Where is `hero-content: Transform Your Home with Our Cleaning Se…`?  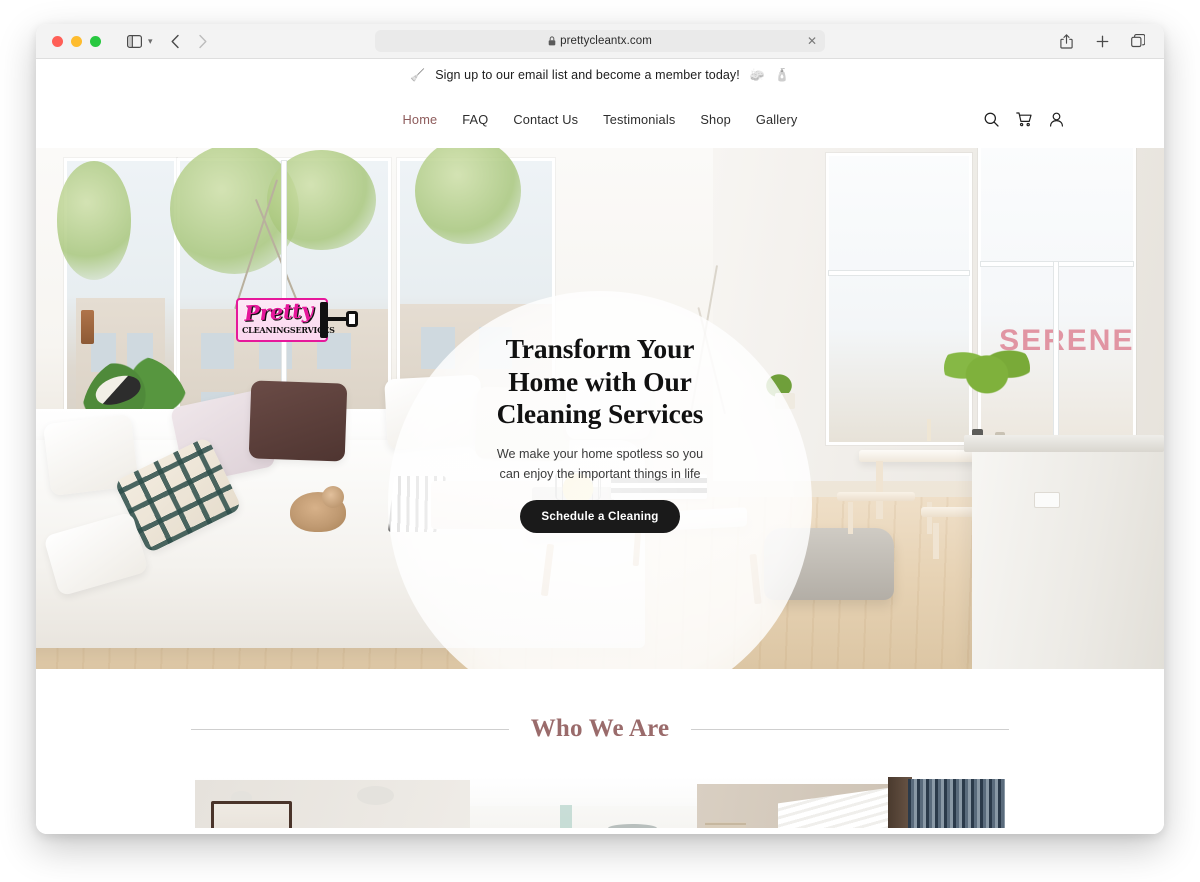
hero-content: Transform Your Home with Our Cleaning Se… is located at coordinates (600, 433).